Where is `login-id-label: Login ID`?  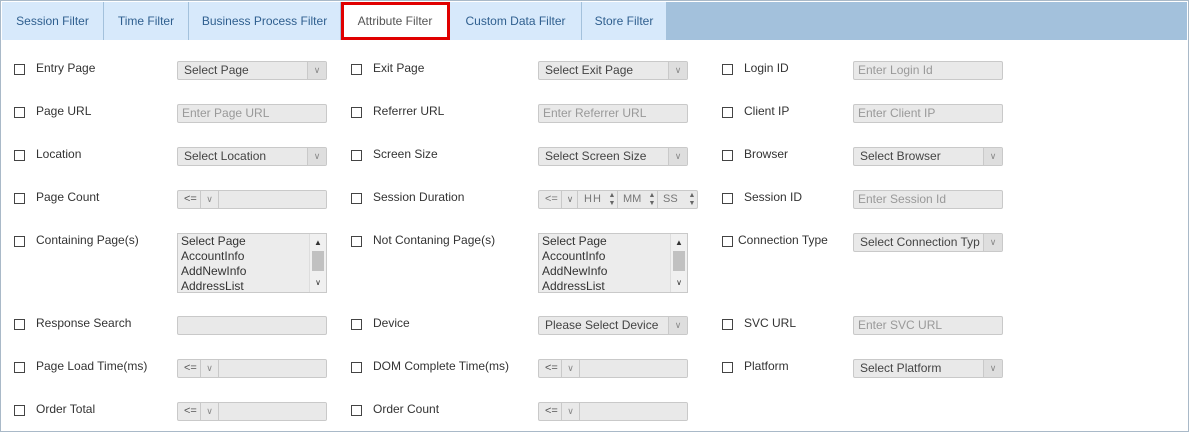 login-id-label: Login ID is located at coordinates (766, 68).